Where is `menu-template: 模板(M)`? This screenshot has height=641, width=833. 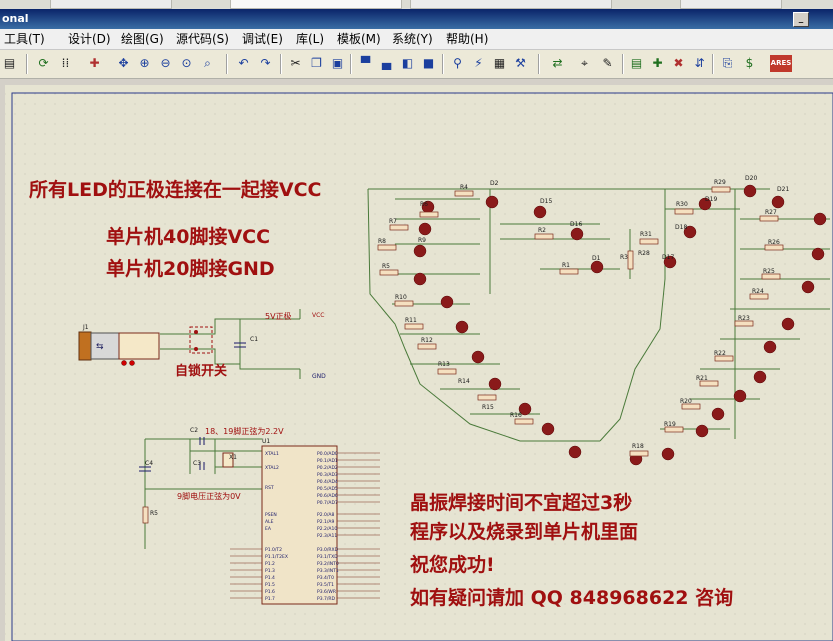
menu-template: 模板(M) is located at coordinates (359, 39).